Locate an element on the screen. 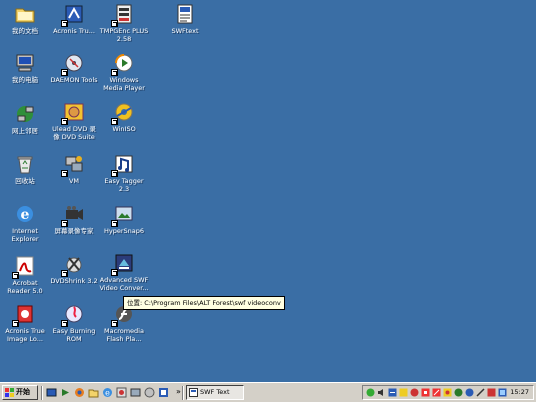 The image size is (536, 402). desktop-icon-tmpgenc: TMPGEnc PLUS 2.58 is located at coordinates (124, 23).